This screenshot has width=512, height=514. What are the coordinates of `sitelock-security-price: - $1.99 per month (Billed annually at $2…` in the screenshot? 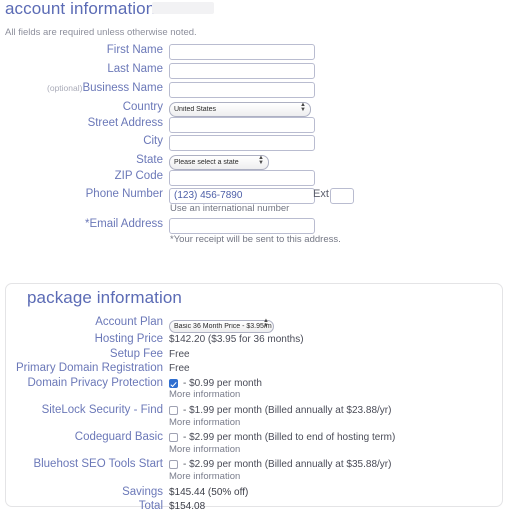 It's located at (287, 410).